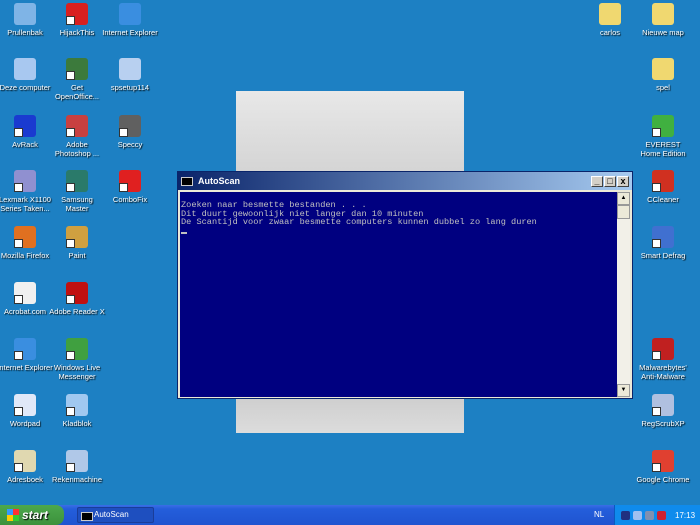 This screenshot has height=525, width=700. Describe the element at coordinates (25, 181) in the screenshot. I see `lexmark-icon` at that location.